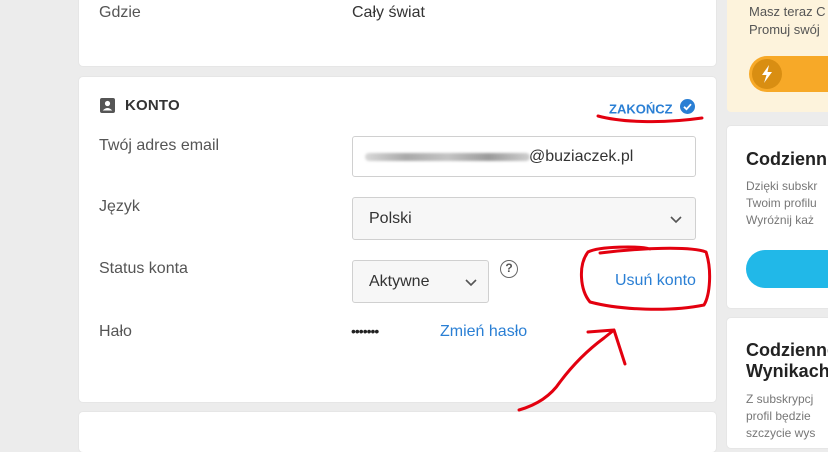 The image size is (828, 452). Describe the element at coordinates (787, 371) in the screenshot. I see `subscription-title-2b: Wynikach` at that location.